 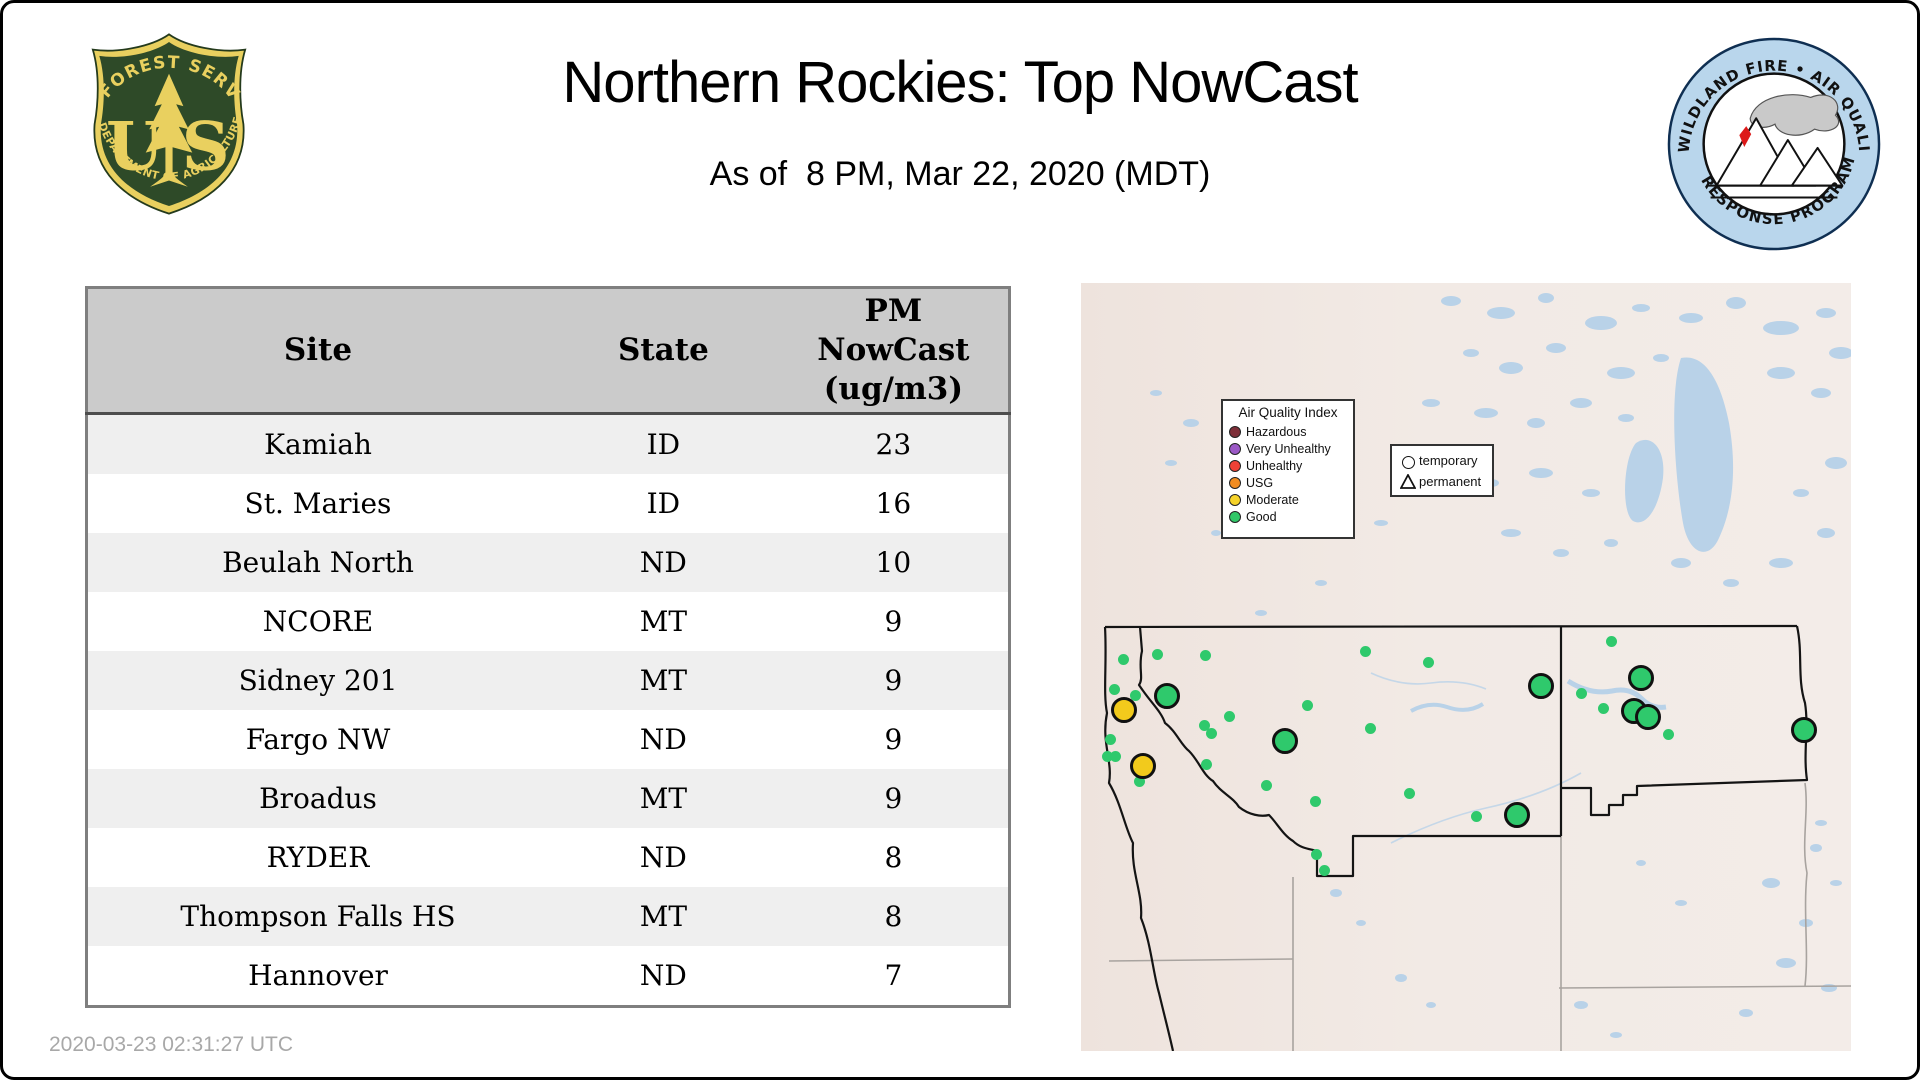 I want to click on temporary-label: temporary, so click(x=1448, y=460).